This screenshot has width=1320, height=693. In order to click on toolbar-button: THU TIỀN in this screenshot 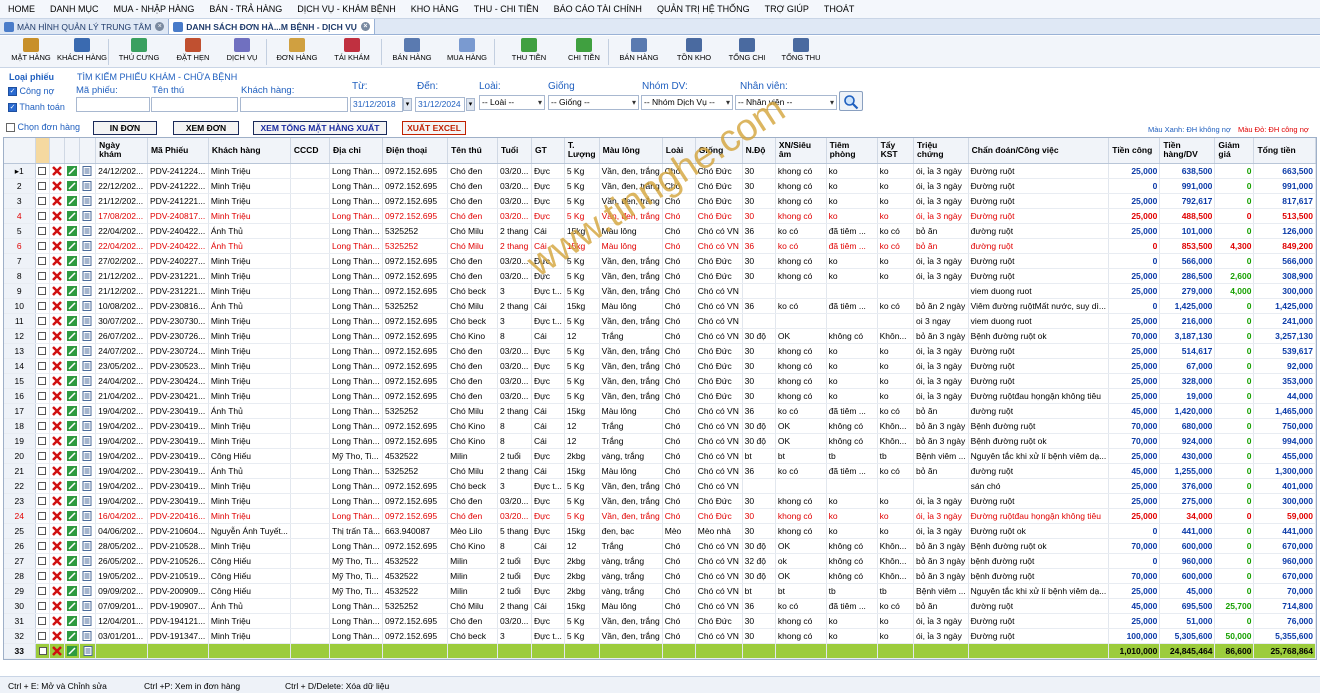, I will do `click(529, 52)`.